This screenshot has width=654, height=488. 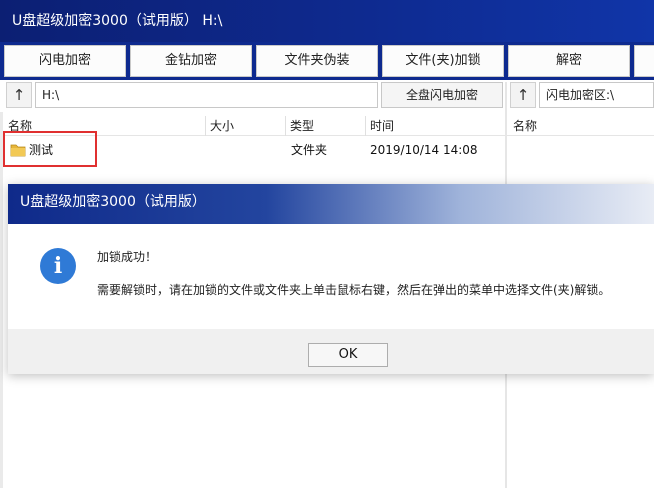 I want to click on file-type: 文件夹, so click(x=309, y=150).